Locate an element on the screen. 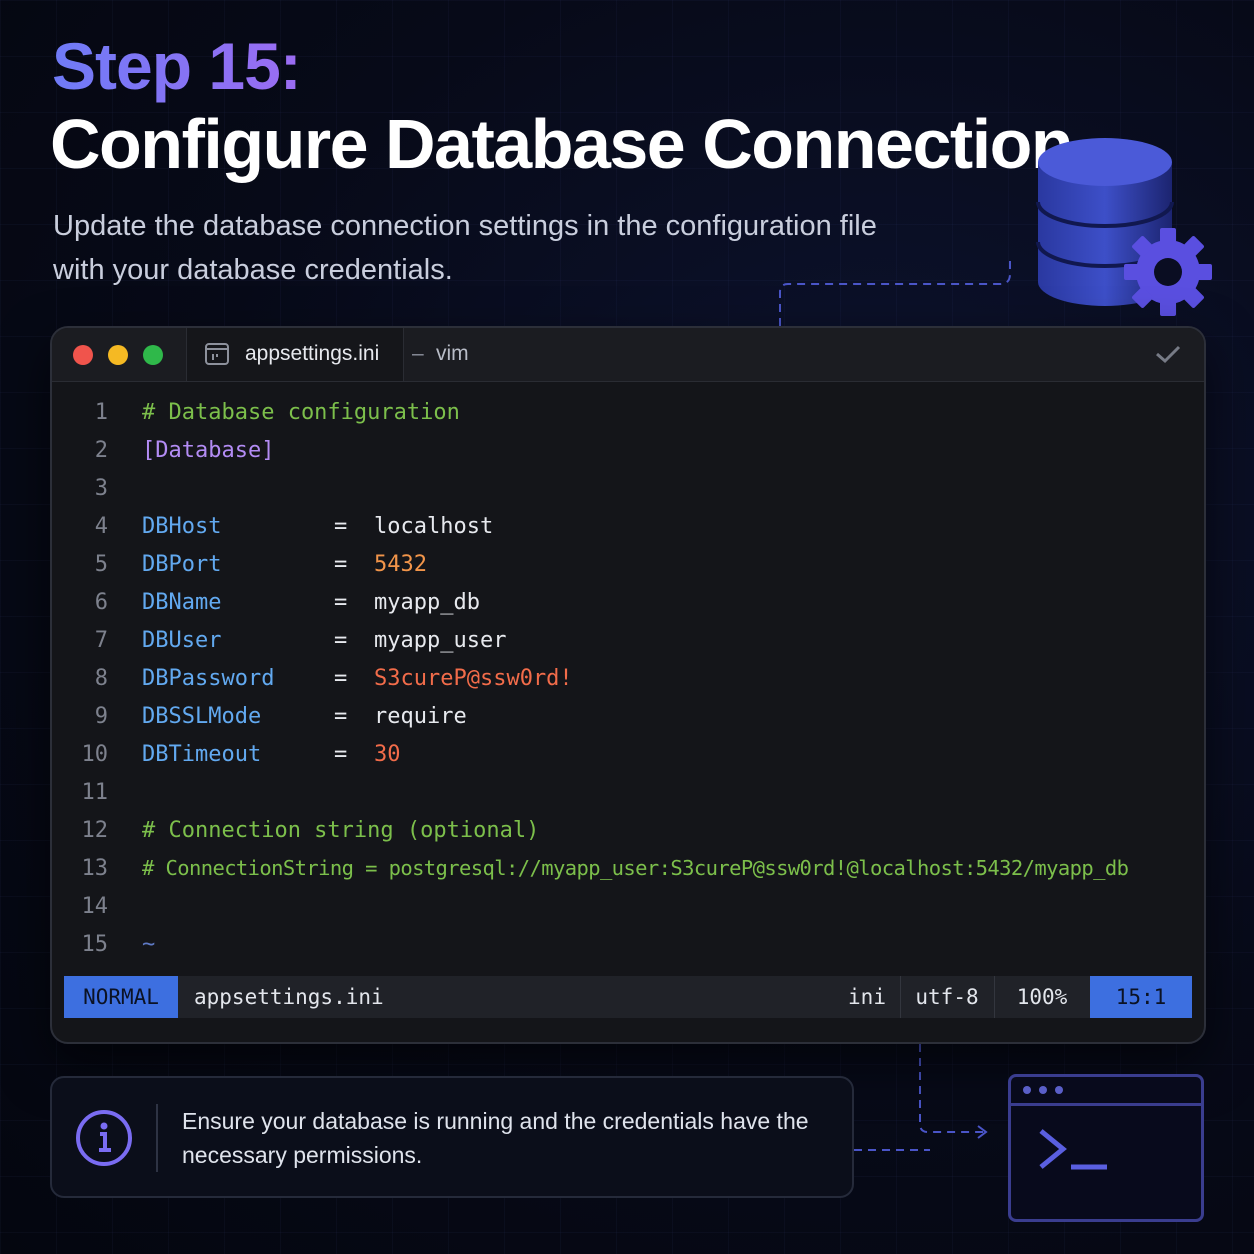 The width and height of the screenshot is (1254, 1254). status-encoding: utf-8 is located at coordinates (947, 997).